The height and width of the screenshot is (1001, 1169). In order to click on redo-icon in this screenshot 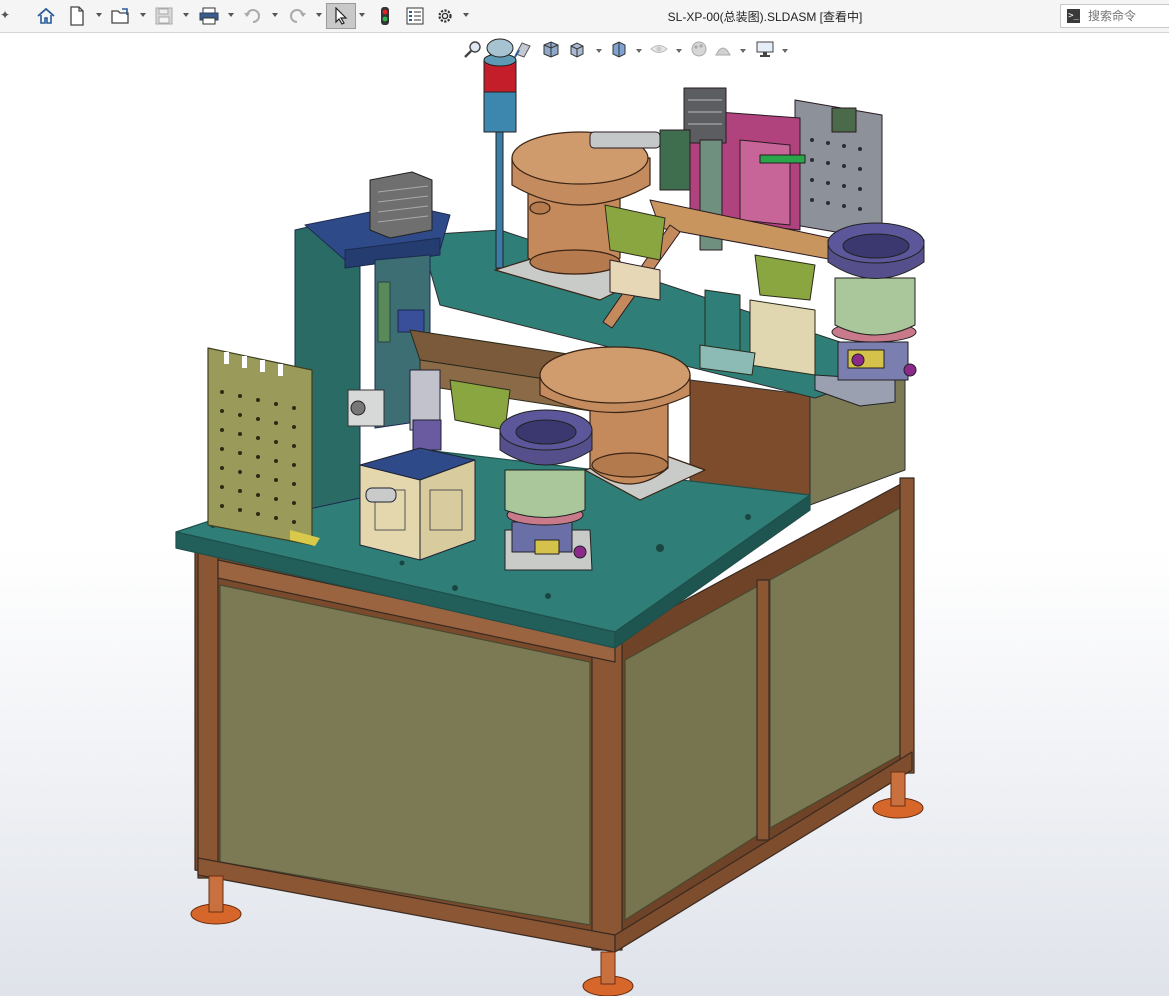, I will do `click(297, 16)`.